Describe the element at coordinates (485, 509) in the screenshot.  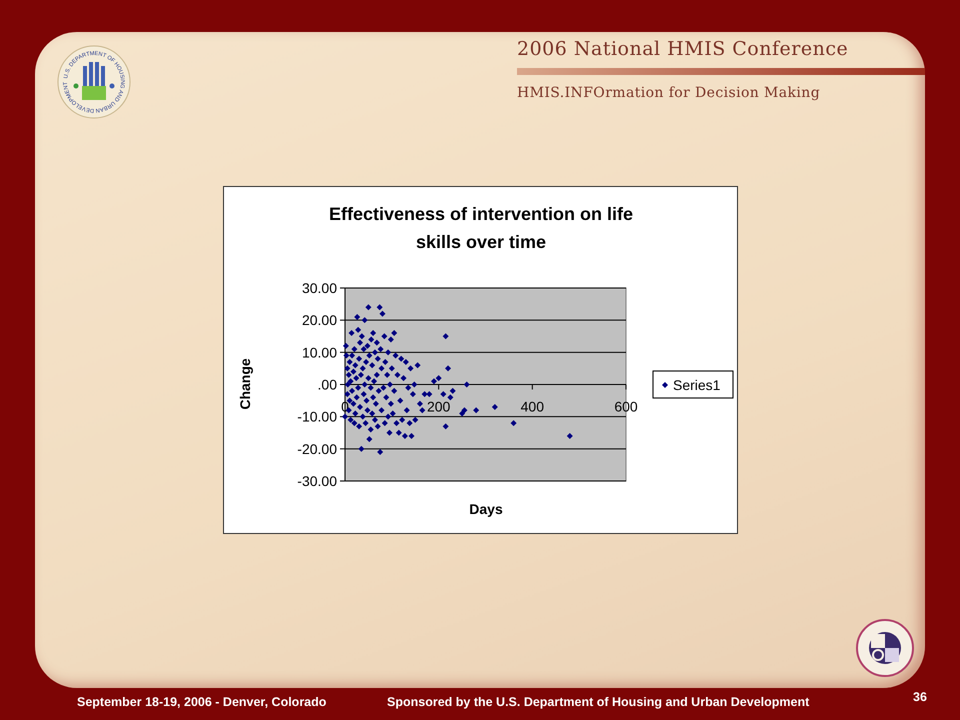
I see `x-axis-label: Days` at that location.